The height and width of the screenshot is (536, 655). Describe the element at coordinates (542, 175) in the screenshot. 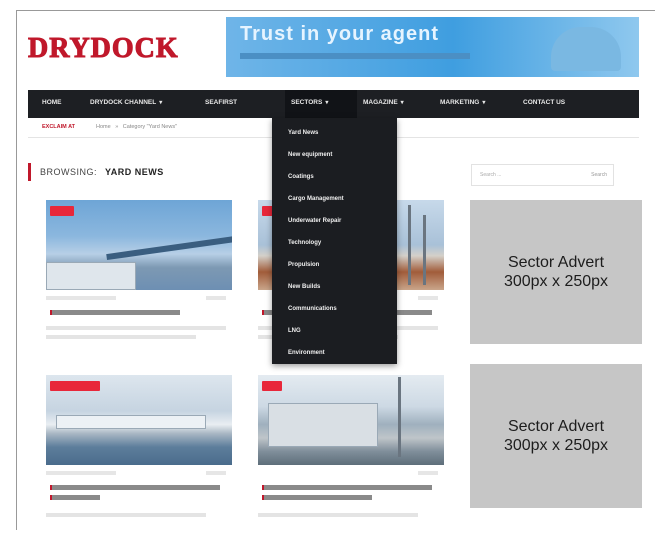

I see `sidebar-search: Search ... Search` at that location.